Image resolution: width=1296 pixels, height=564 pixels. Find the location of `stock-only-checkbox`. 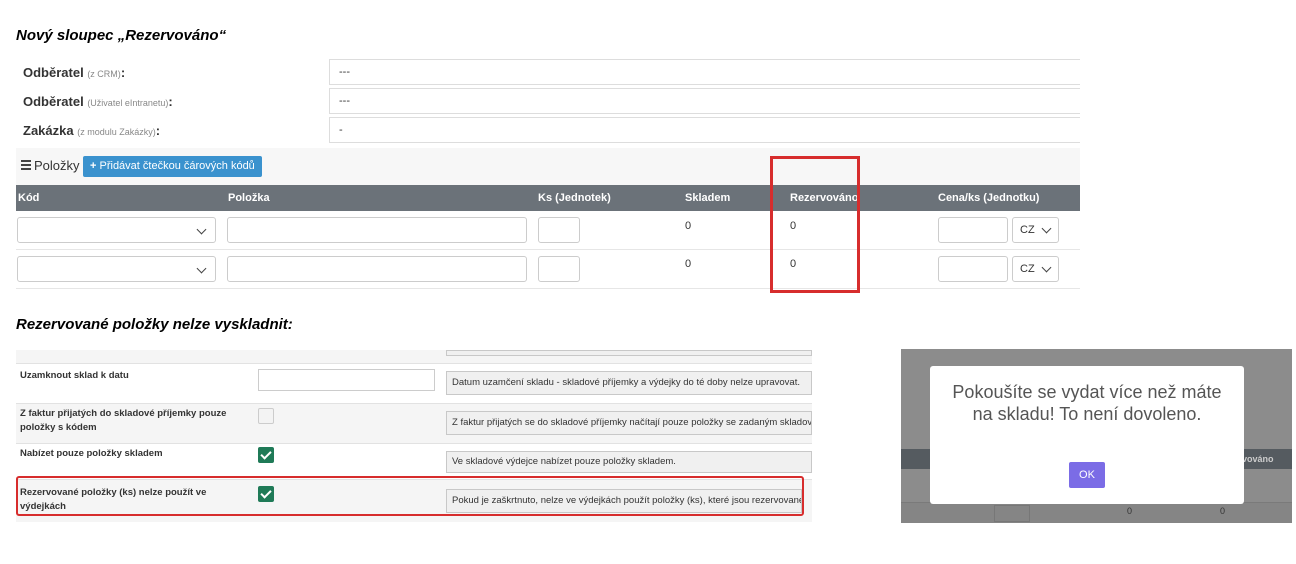

stock-only-checkbox is located at coordinates (266, 455).